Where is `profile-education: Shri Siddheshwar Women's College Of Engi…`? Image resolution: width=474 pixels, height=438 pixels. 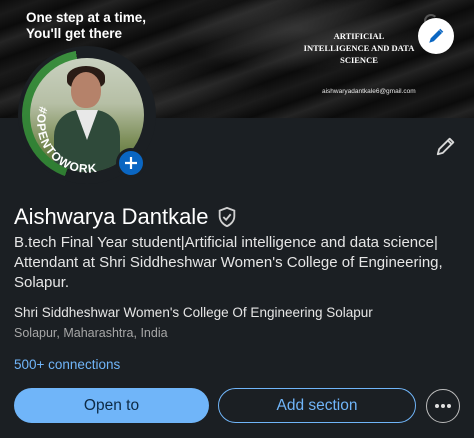
profile-education: Shri Siddheshwar Women's College Of Engi… is located at coordinates (193, 312).